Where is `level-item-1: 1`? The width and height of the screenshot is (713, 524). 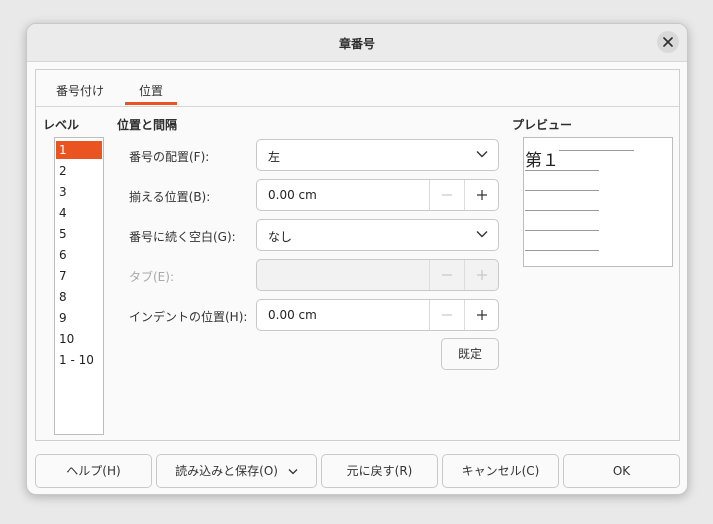 level-item-1: 1 is located at coordinates (79, 150).